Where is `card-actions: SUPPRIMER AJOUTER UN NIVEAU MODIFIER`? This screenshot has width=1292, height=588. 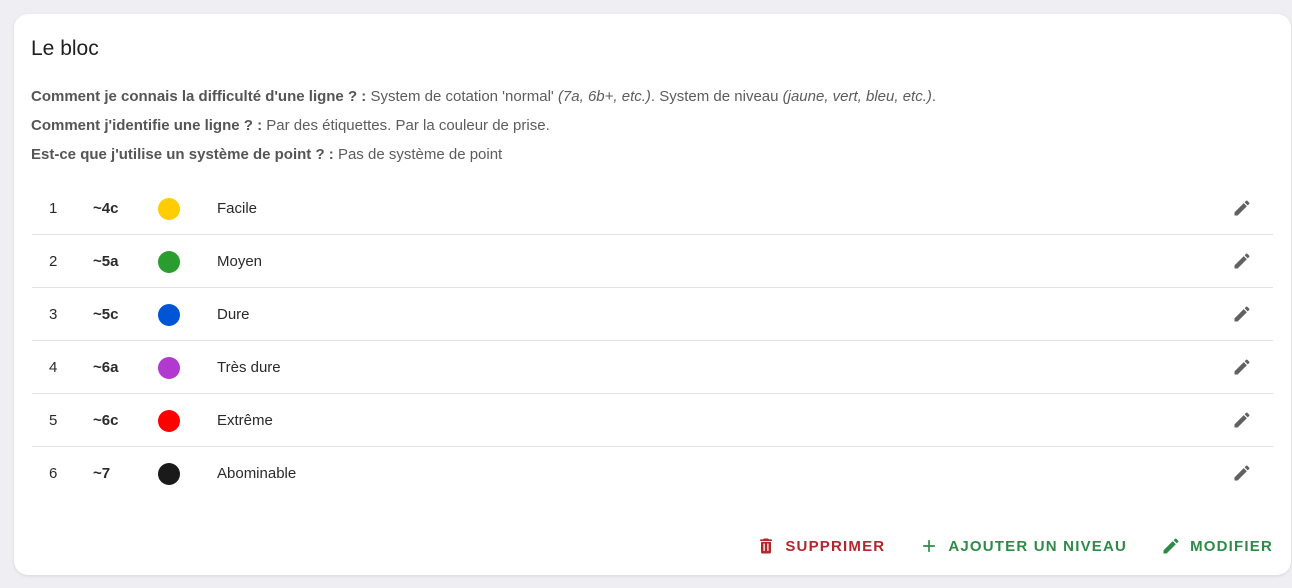
card-actions: SUPPRIMER AJOUTER UN NIVEAU MODIFIER is located at coordinates (1014, 546).